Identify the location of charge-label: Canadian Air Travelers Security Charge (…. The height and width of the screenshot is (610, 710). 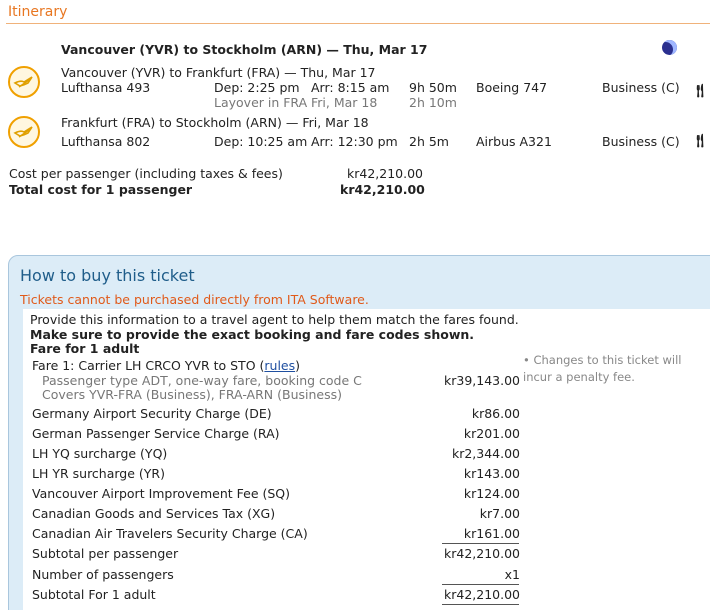
(170, 533).